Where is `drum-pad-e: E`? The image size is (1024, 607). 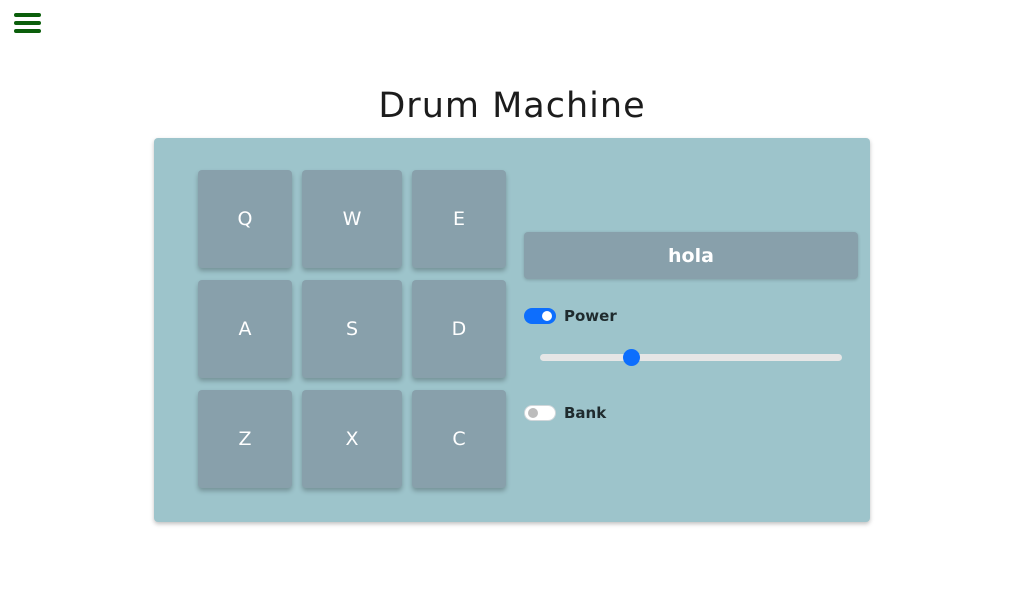 drum-pad-e: E is located at coordinates (459, 219).